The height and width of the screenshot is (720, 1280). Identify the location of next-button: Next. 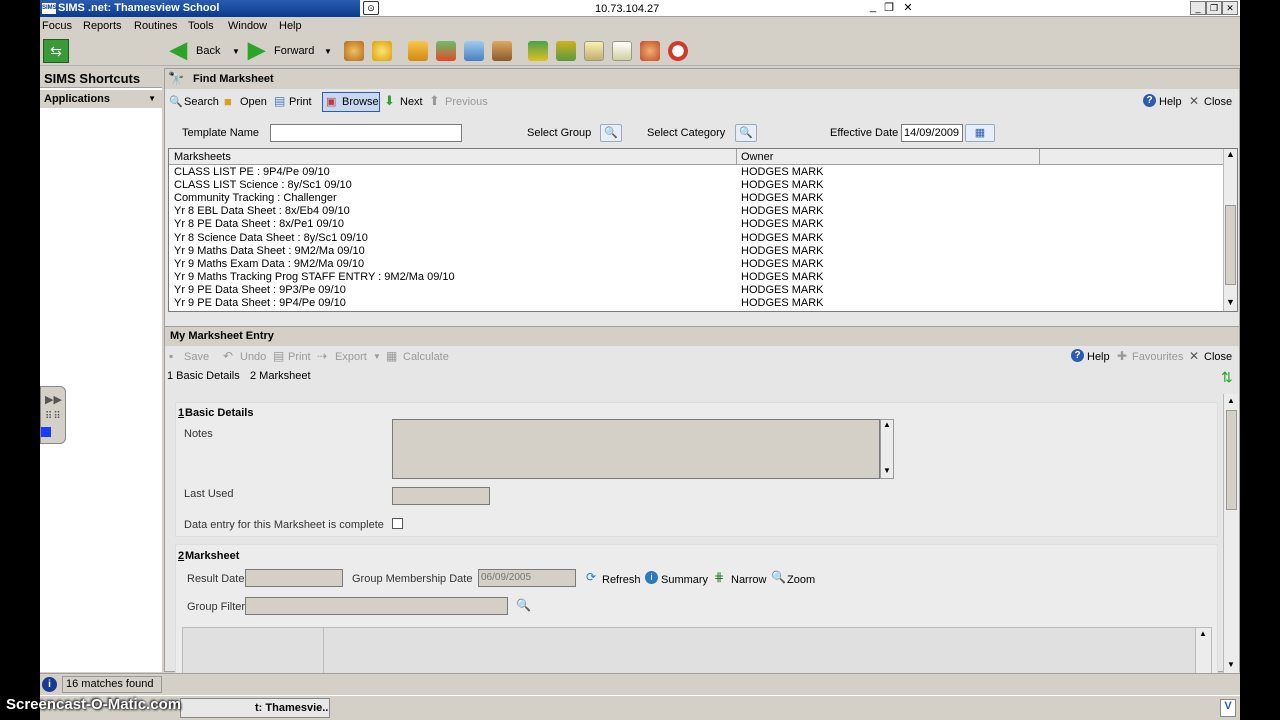
(411, 102).